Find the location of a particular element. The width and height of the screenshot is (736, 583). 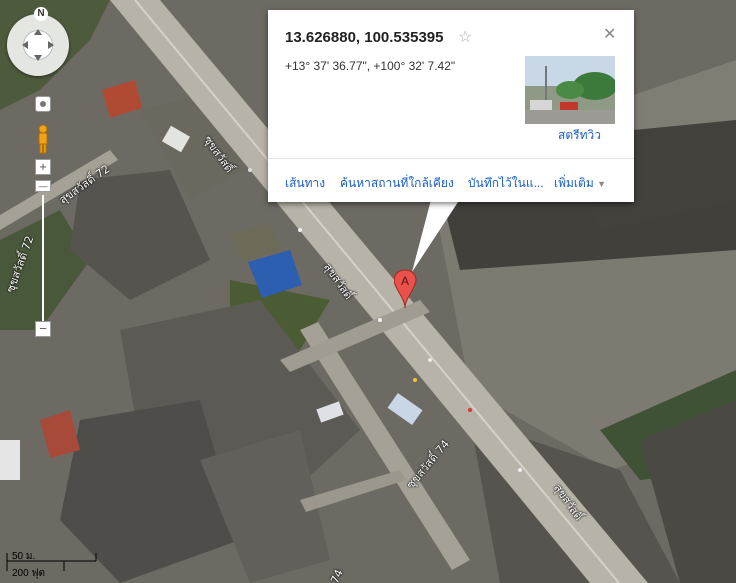

streetview-link: สตรีทวิว is located at coordinates (579, 135).